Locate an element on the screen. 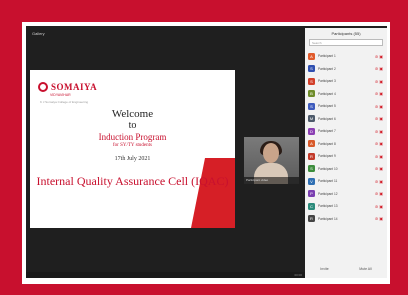 Image resolution: width=408 pixels, height=295 pixels. participant-row: V Participant 11 ⊘▣ is located at coordinates (346, 181).